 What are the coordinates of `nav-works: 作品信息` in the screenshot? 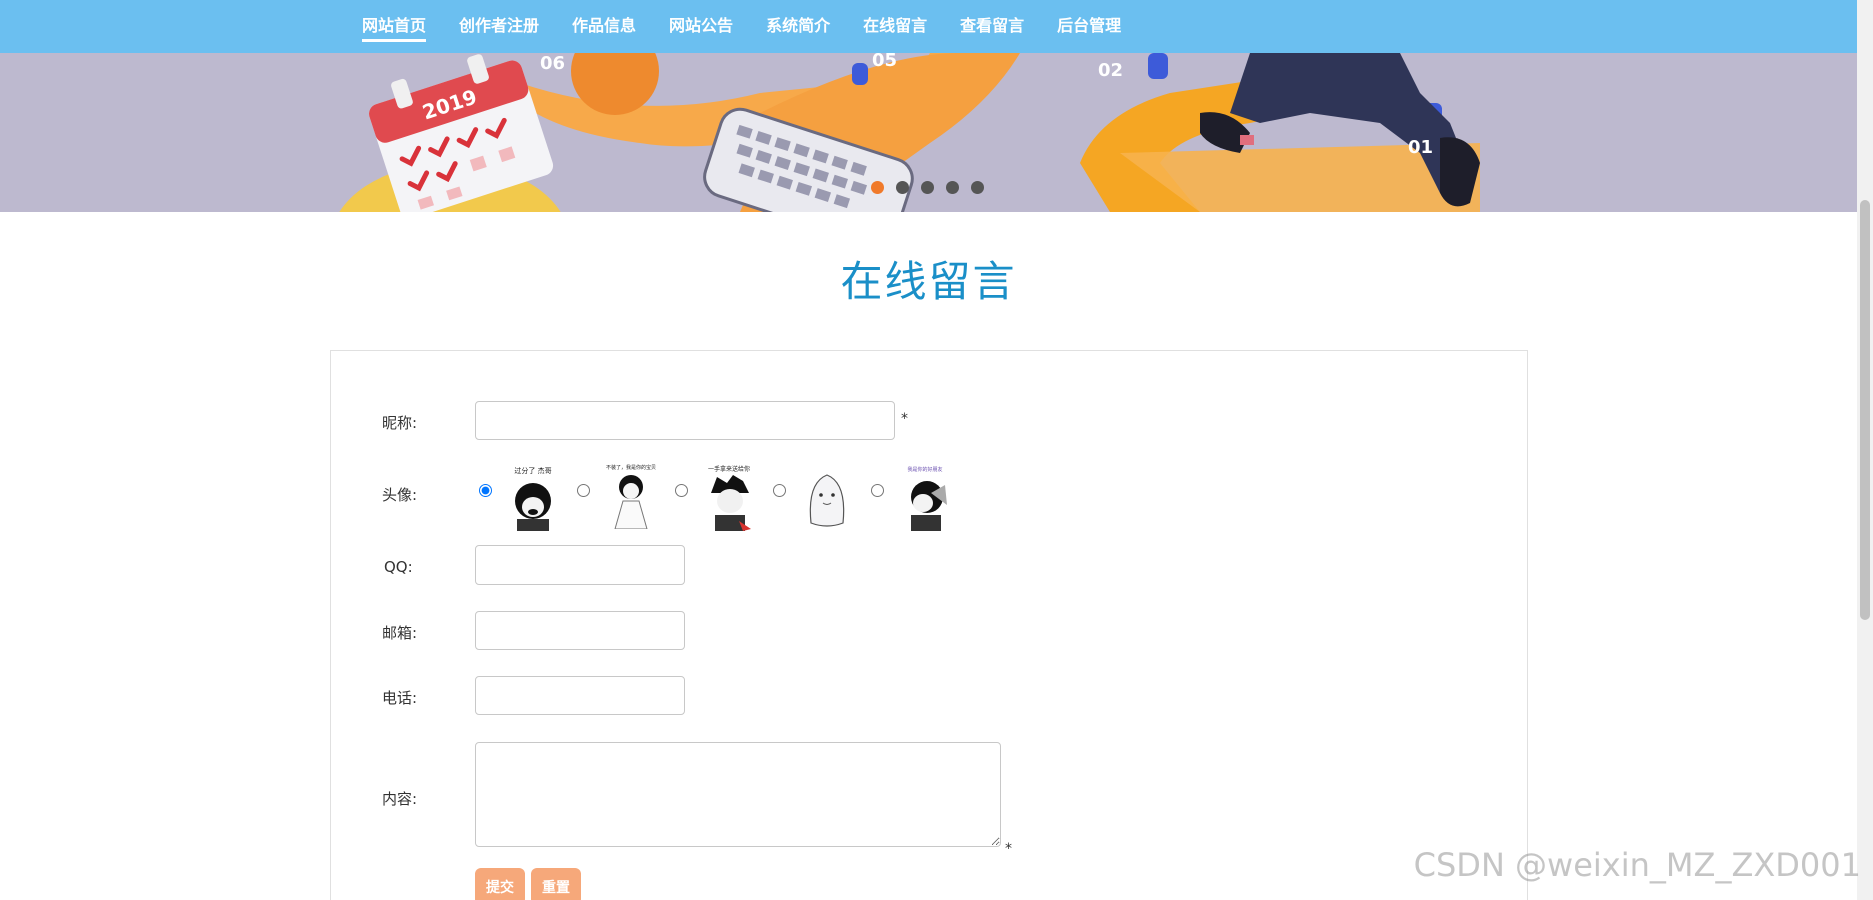 It's located at (604, 26).